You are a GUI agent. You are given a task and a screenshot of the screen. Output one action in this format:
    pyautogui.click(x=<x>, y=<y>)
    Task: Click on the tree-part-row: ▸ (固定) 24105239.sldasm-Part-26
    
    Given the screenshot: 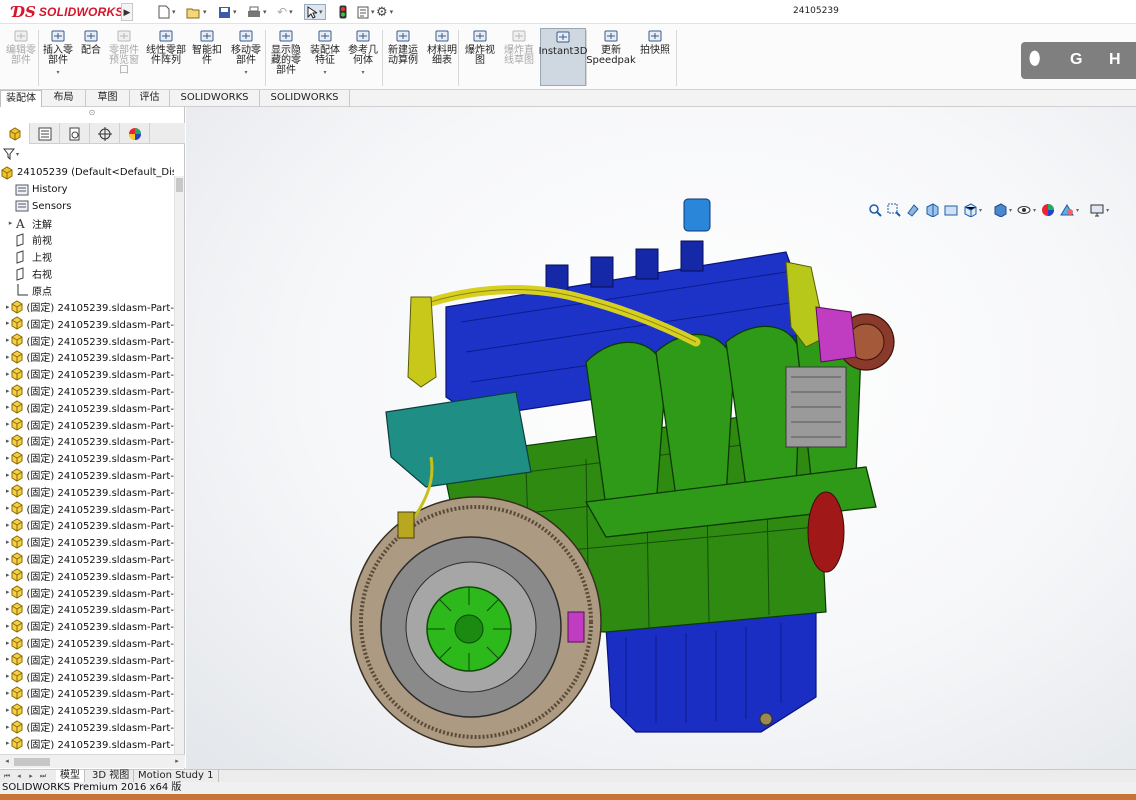 What is the action you would take?
    pyautogui.click(x=87, y=726)
    